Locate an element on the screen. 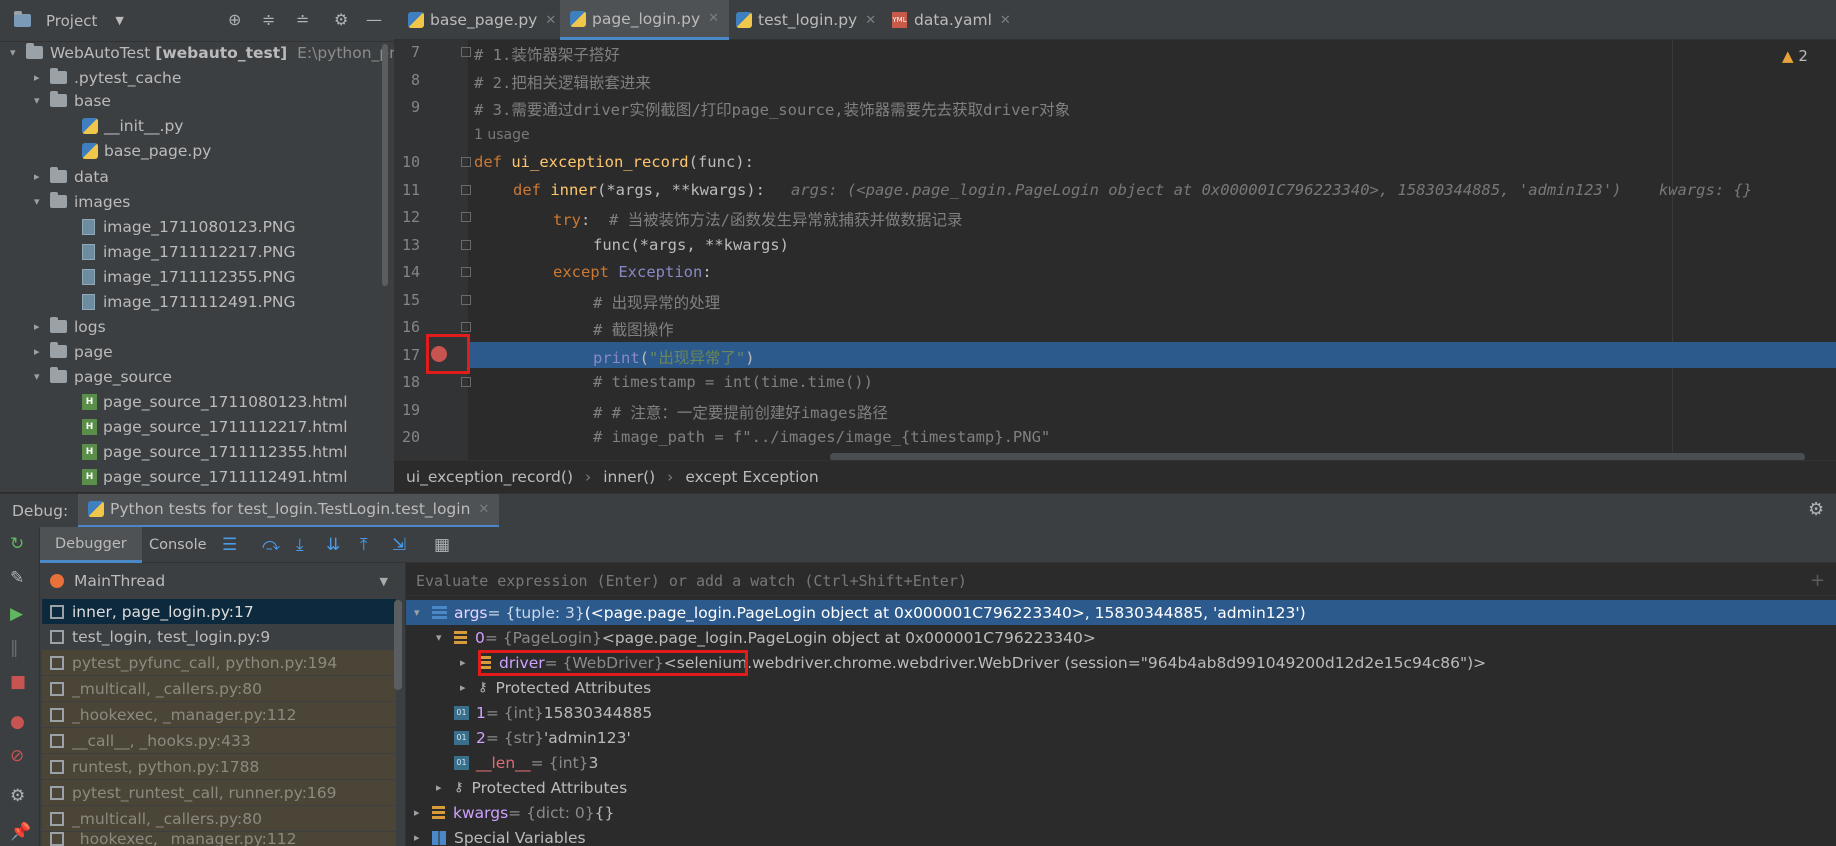 The image size is (1836, 846). variable-row-kwargs: ▸ kwargs = {dict: 0} {} is located at coordinates (514, 812).